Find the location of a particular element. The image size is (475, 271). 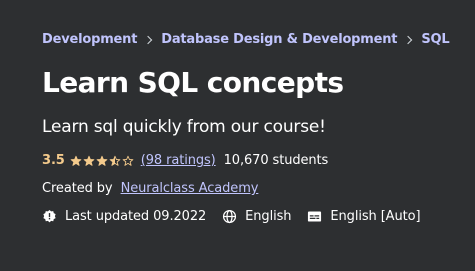

course-subtitle: Learn sql quickly from our course! is located at coordinates (184, 127).